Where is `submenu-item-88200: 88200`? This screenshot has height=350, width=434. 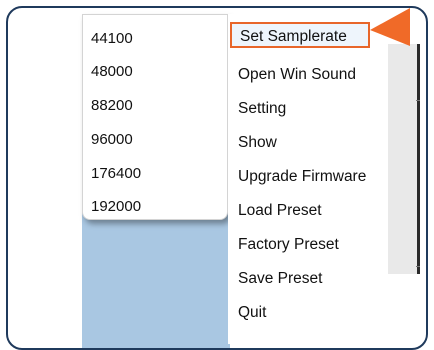 submenu-item-88200: 88200 is located at coordinates (112, 106).